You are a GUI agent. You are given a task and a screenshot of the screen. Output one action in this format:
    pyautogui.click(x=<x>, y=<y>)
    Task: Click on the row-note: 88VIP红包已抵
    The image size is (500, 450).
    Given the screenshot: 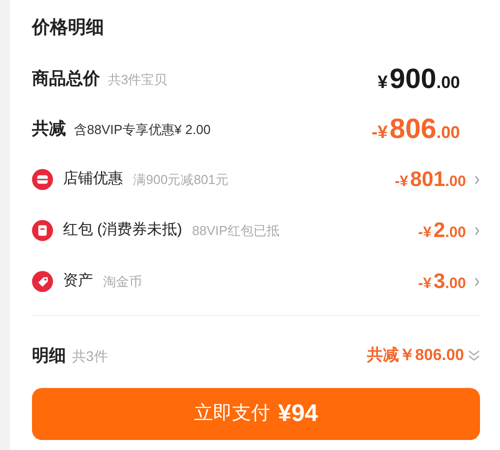 What is the action you would take?
    pyautogui.click(x=236, y=231)
    